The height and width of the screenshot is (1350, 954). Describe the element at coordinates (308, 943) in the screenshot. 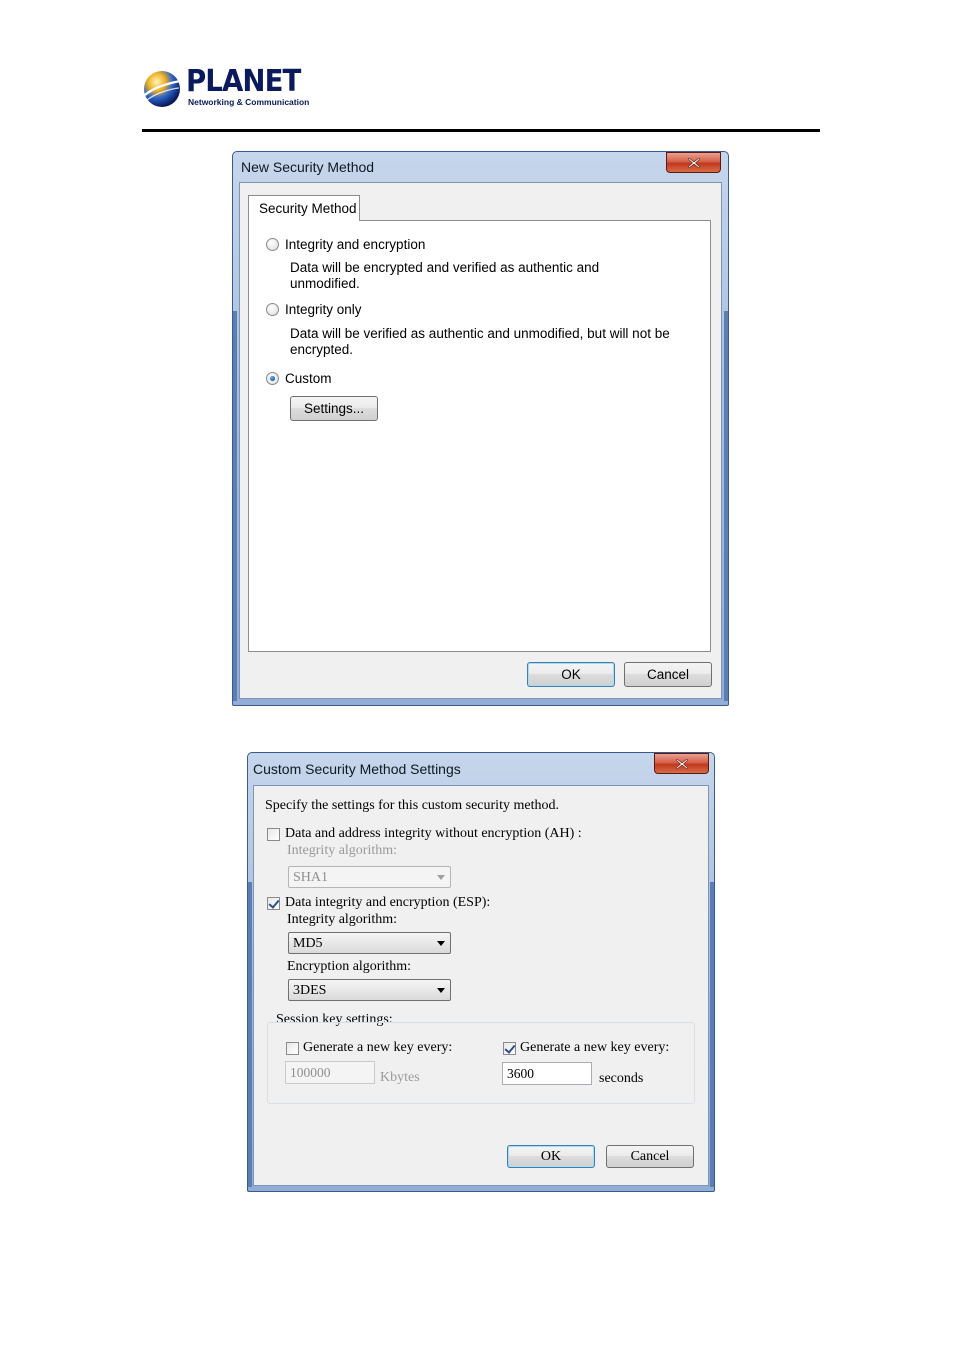

I see `selected-value: MD5` at that location.